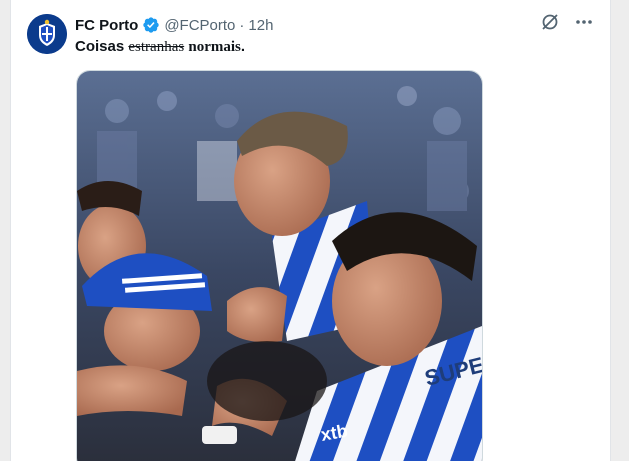 This screenshot has width=629, height=461. Describe the element at coordinates (550, 22) in the screenshot. I see `grok-icon` at that location.